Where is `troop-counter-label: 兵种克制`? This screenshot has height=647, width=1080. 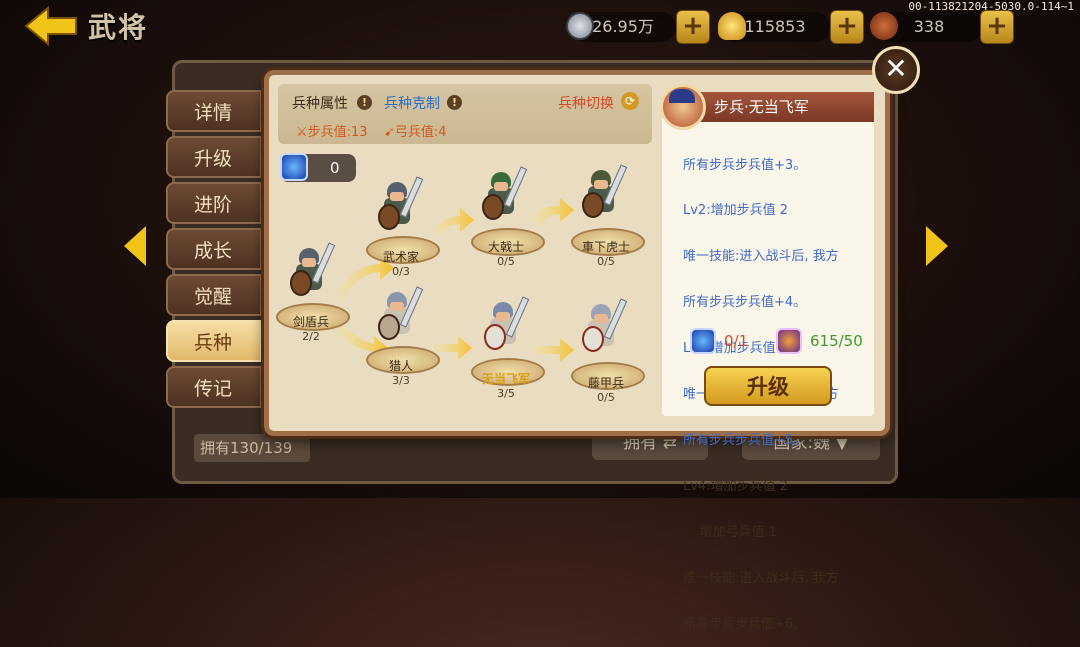
troop-counter-label: 兵种克制 is located at coordinates (412, 103).